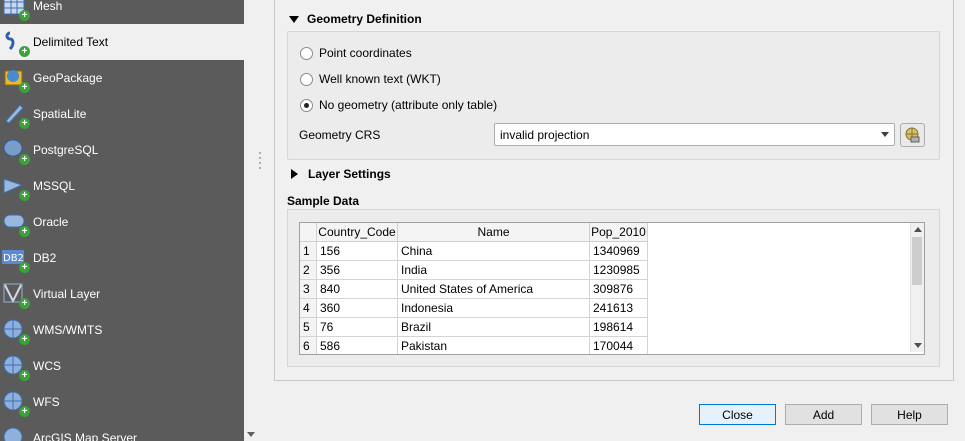  Describe the element at coordinates (122, 366) in the screenshot. I see `sidebar-item-wcs: + WCS` at that location.